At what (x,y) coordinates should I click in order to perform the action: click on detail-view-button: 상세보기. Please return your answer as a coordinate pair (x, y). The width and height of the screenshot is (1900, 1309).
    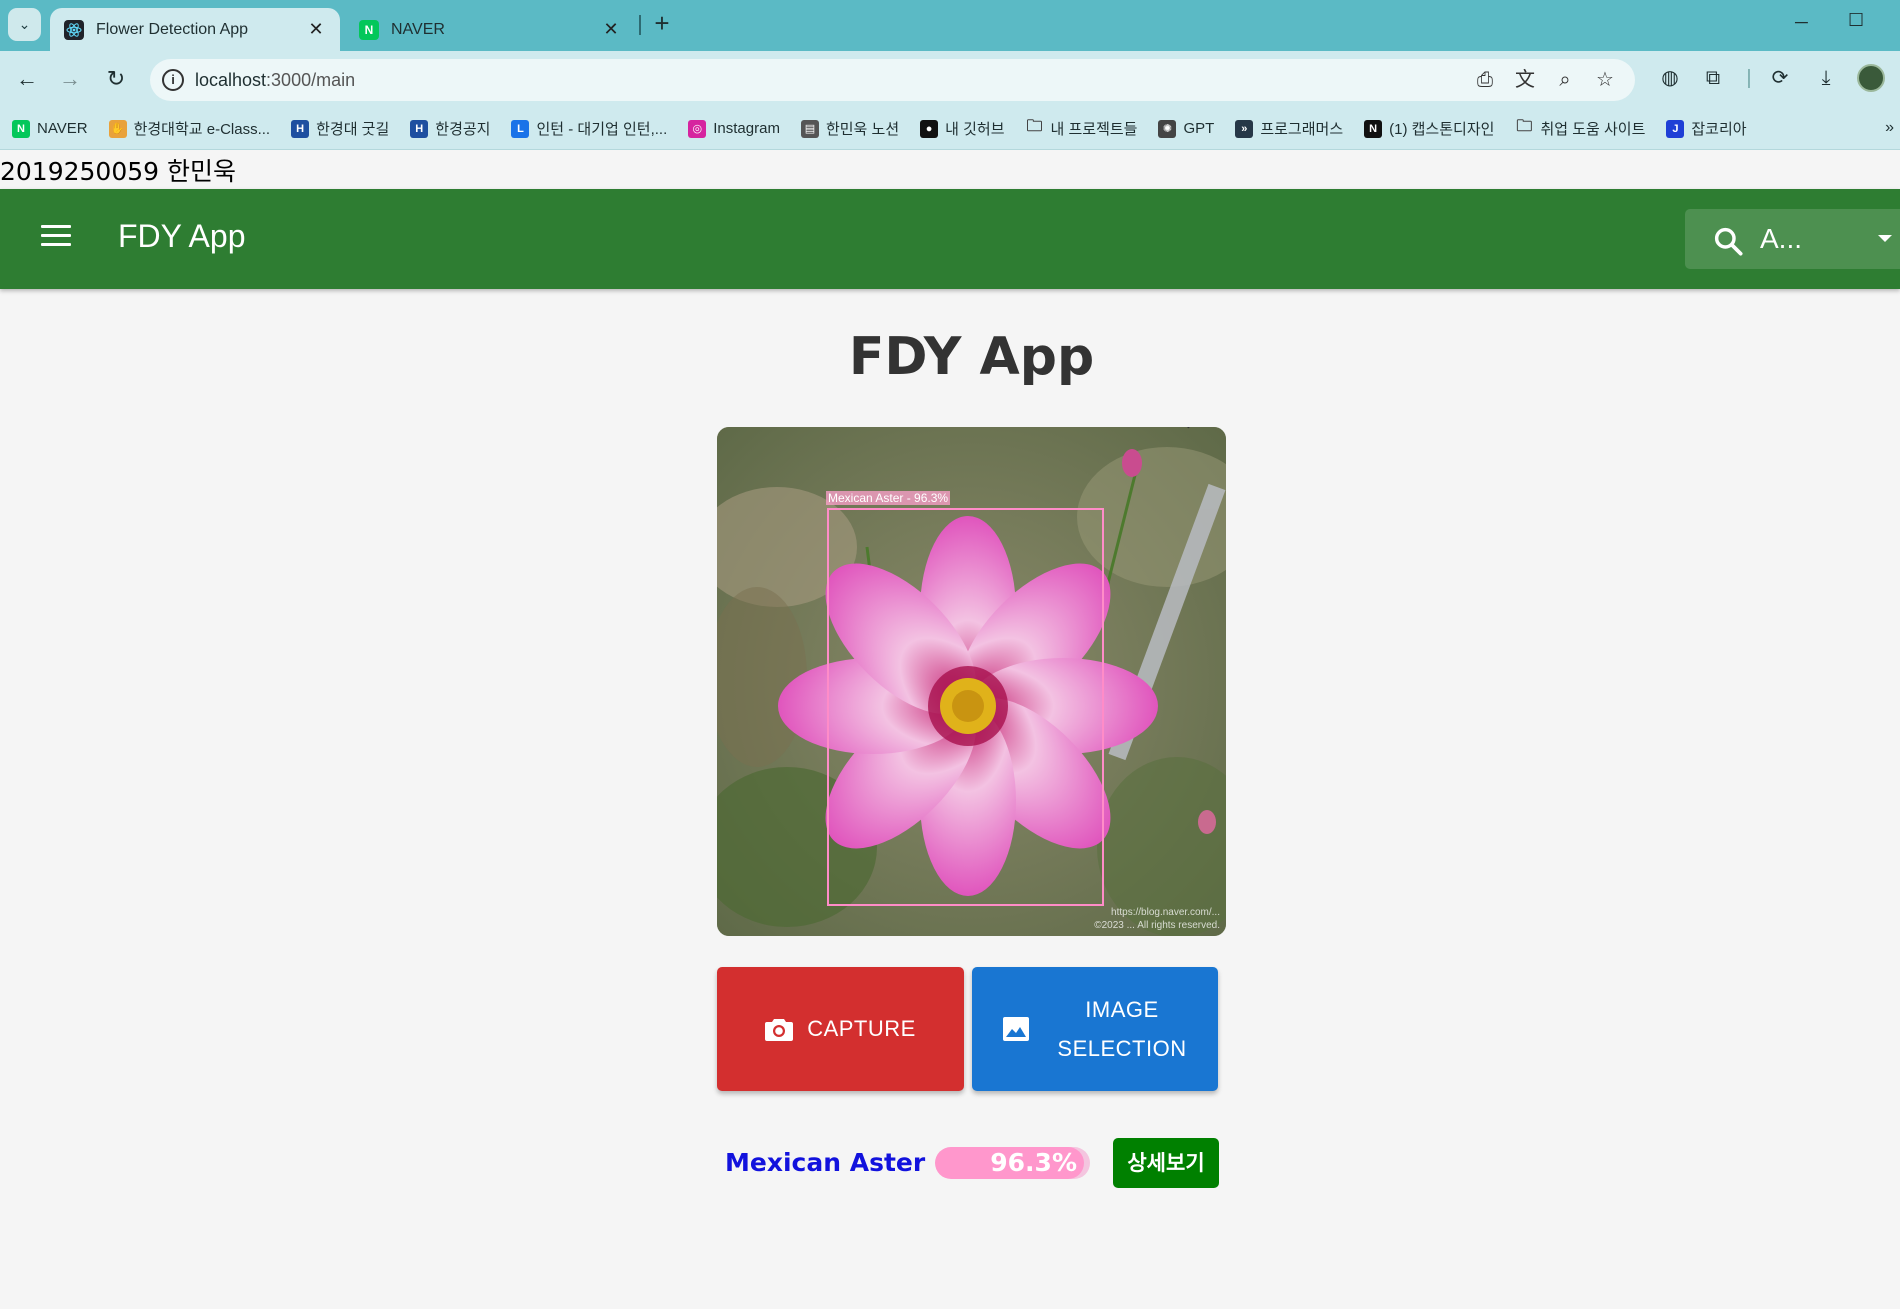
    Looking at the image, I should click on (1166, 1163).